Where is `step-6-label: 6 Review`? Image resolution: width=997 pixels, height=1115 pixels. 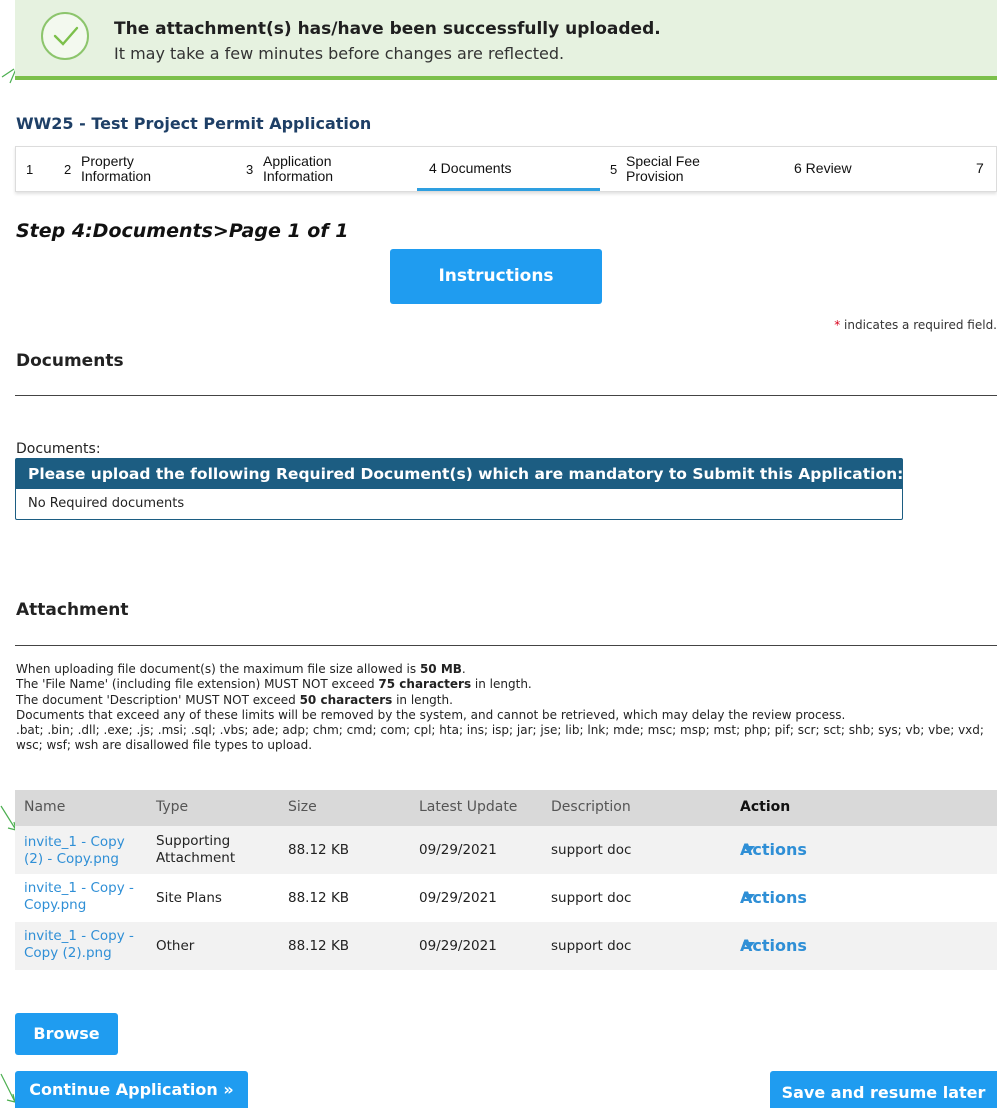
step-6-label: 6 Review is located at coordinates (823, 168).